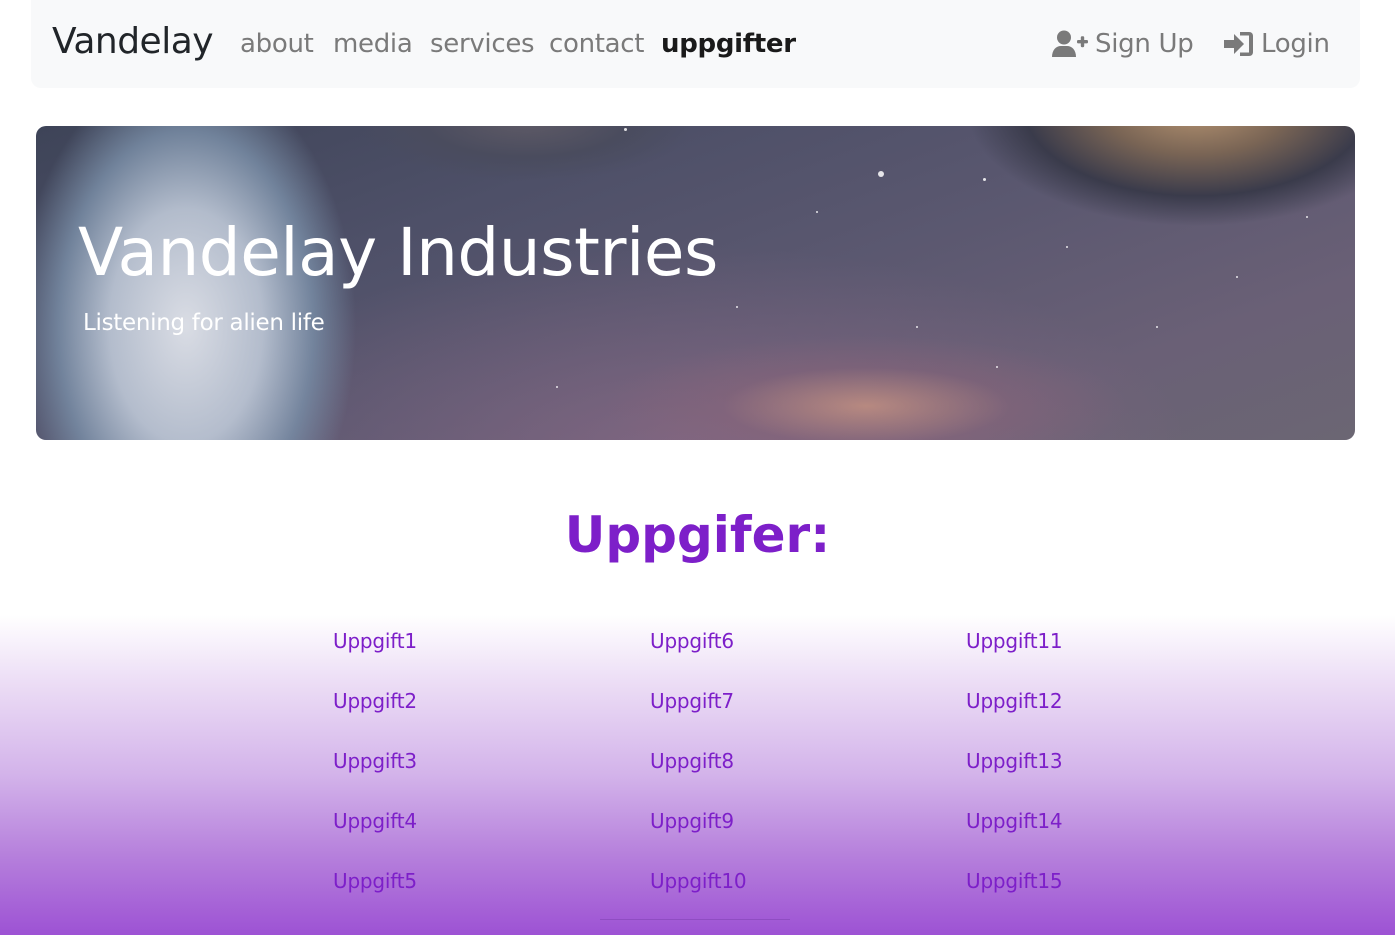 Image resolution: width=1395 pixels, height=935 pixels. What do you see at coordinates (697, 535) in the screenshot?
I see `tasks-heading: Uppgifer:` at bounding box center [697, 535].